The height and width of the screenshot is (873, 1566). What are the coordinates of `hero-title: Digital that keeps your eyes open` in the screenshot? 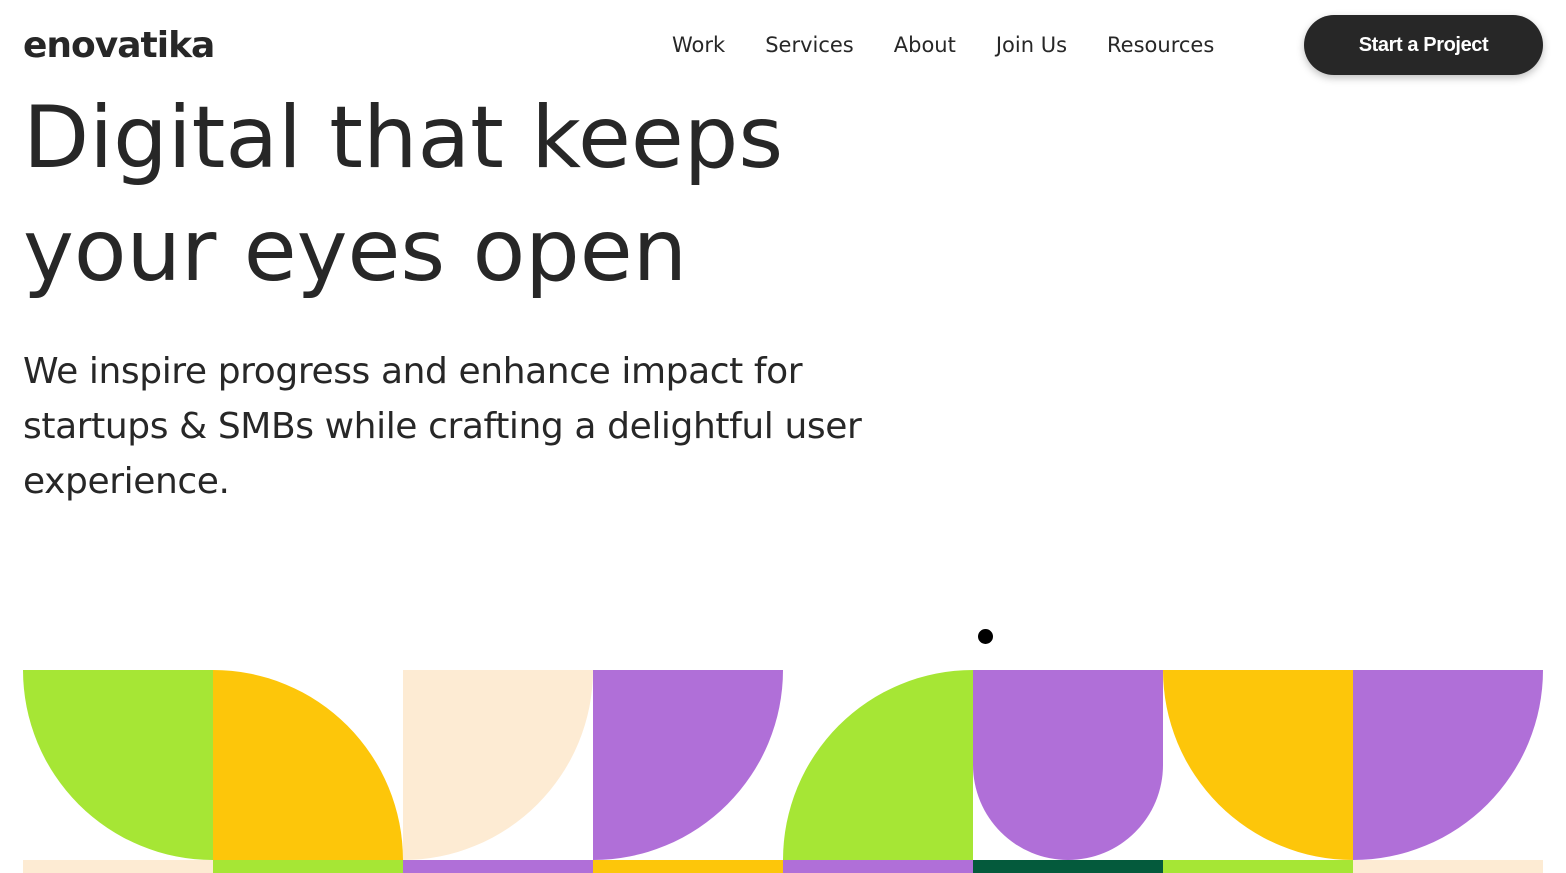 It's located at (473, 195).